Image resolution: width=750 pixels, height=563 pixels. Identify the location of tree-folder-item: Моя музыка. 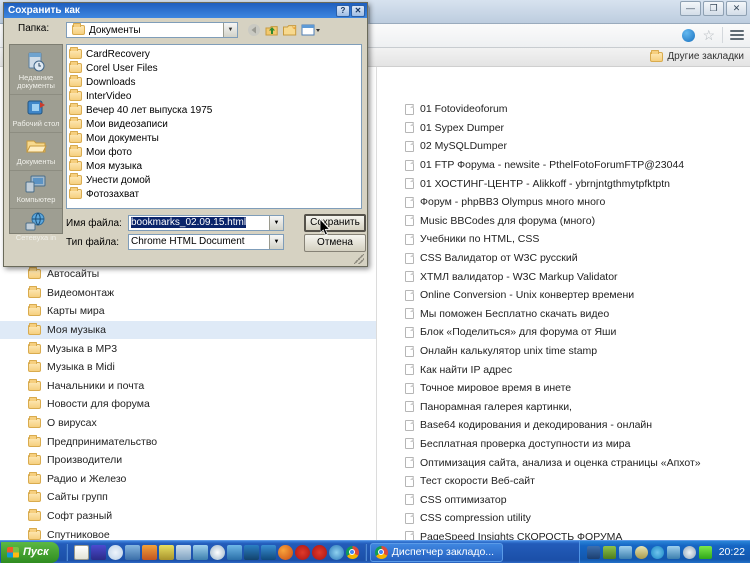
(188, 330).